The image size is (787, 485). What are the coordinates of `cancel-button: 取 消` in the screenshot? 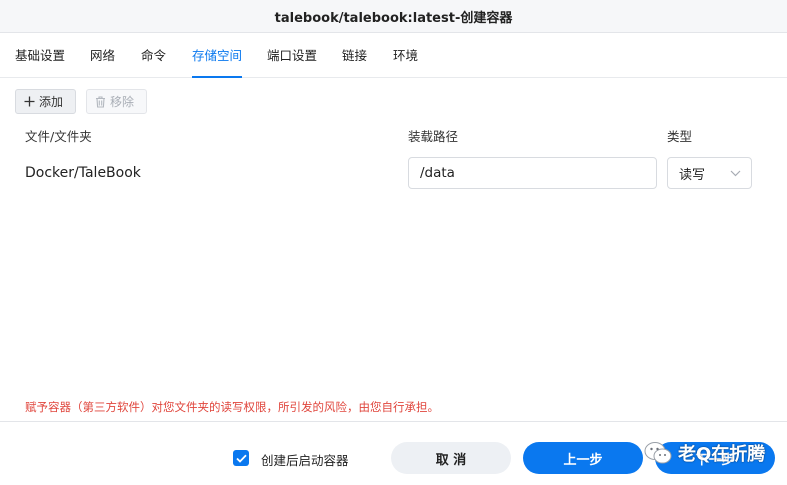 It's located at (451, 458).